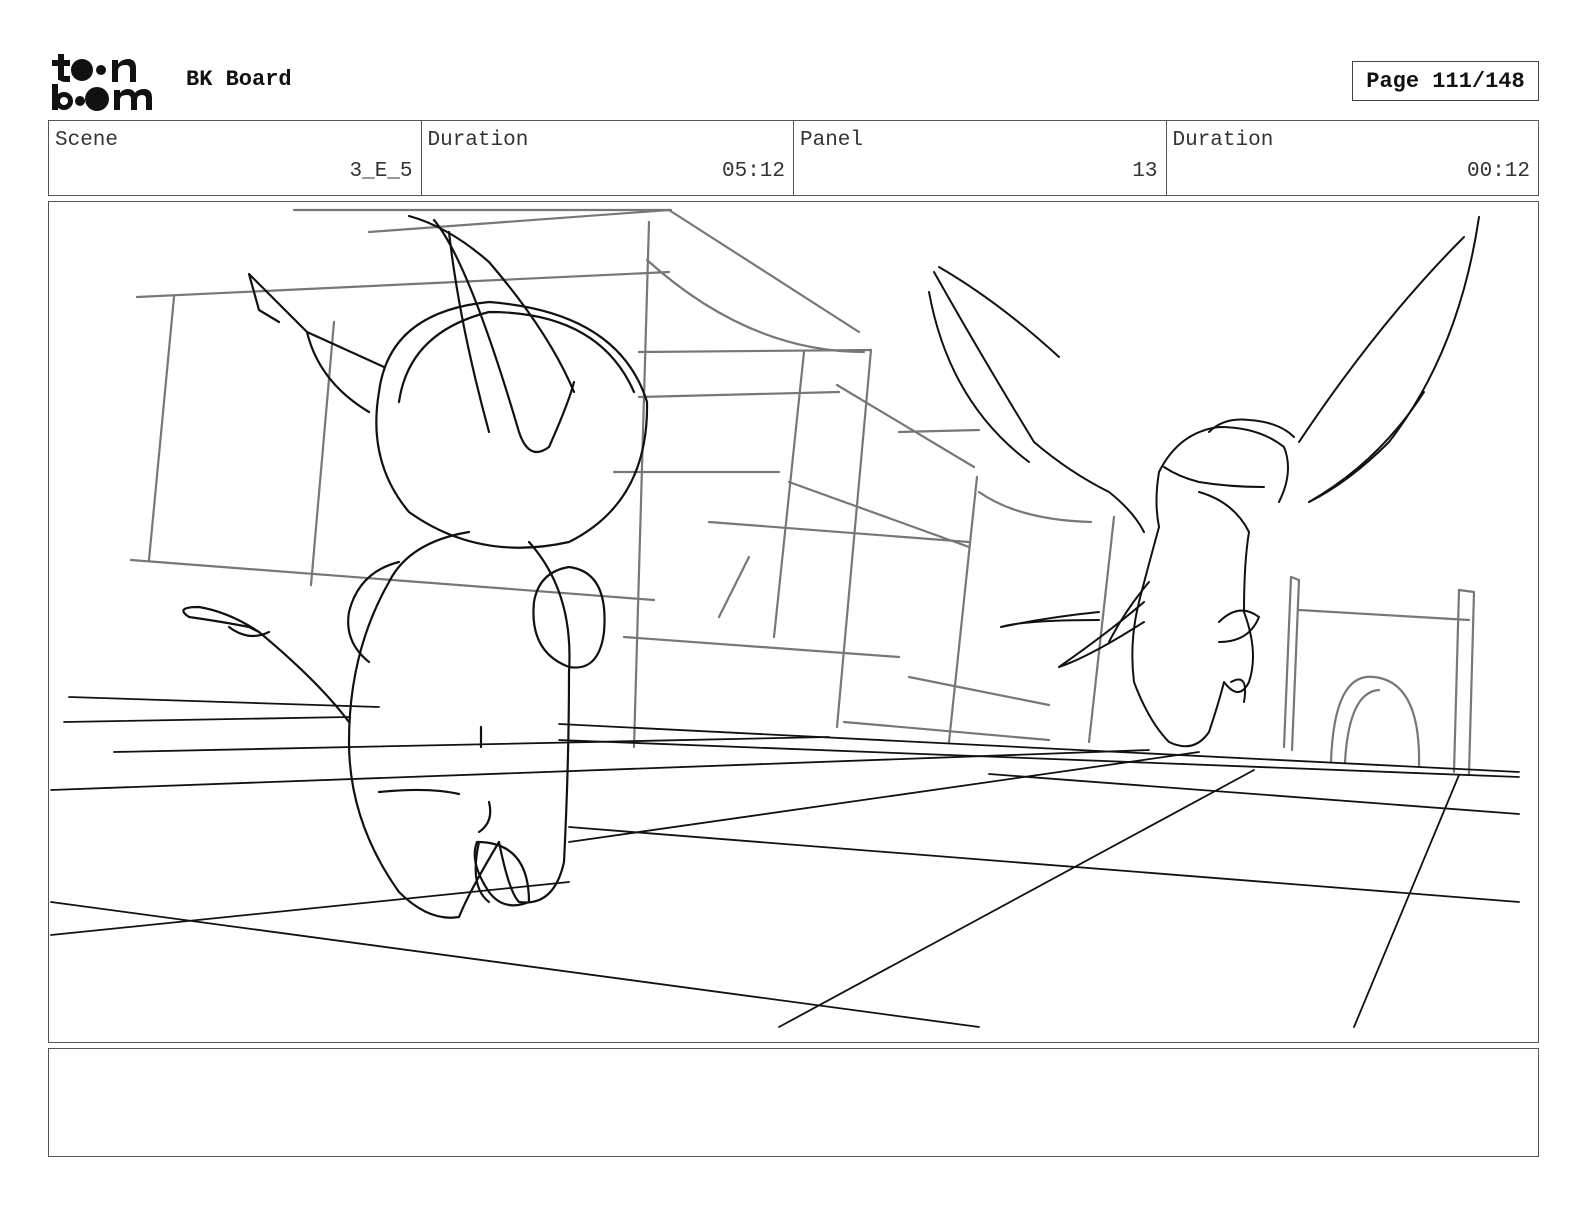  What do you see at coordinates (980, 158) in the screenshot?
I see `panel-cell: Panel 13` at bounding box center [980, 158].